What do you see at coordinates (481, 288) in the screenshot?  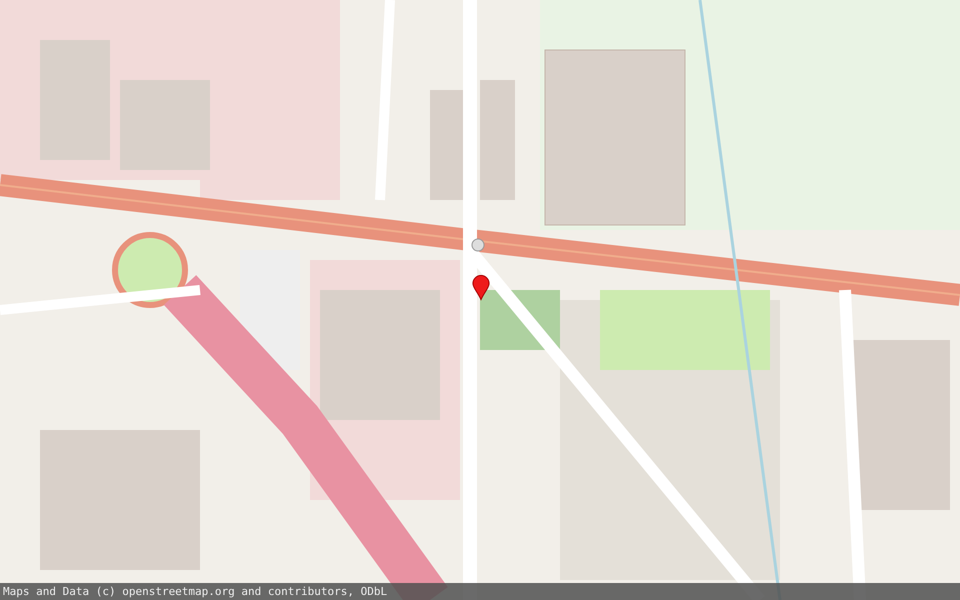 I see `map-pin-icon` at bounding box center [481, 288].